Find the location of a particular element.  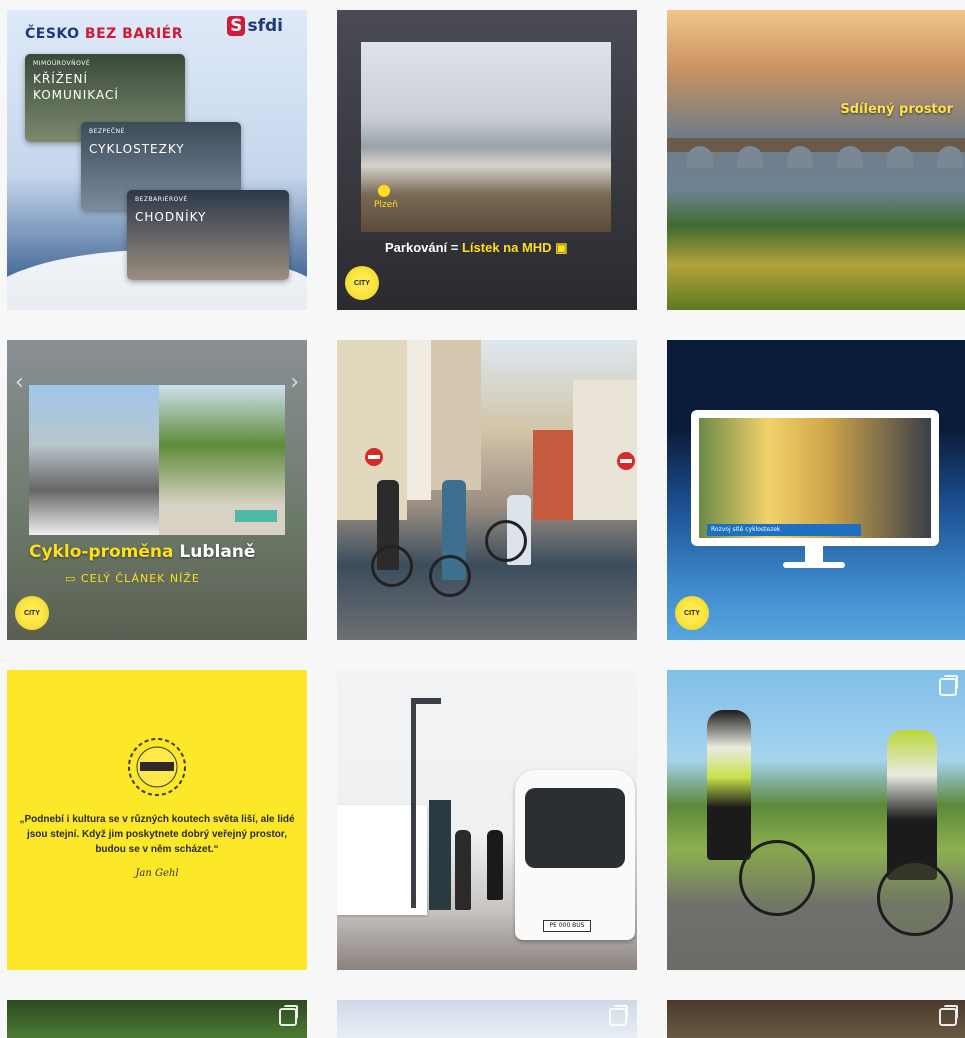

post-tile-bike-repair is located at coordinates (487, 490).